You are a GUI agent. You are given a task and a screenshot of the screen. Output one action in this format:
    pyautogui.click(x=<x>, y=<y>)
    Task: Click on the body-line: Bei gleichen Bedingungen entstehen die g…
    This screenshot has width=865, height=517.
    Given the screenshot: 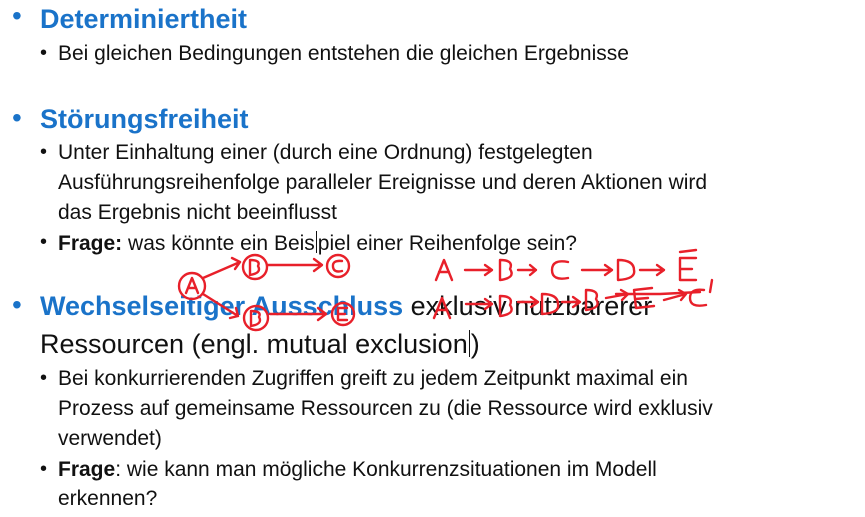 What is the action you would take?
    pyautogui.click(x=343, y=53)
    